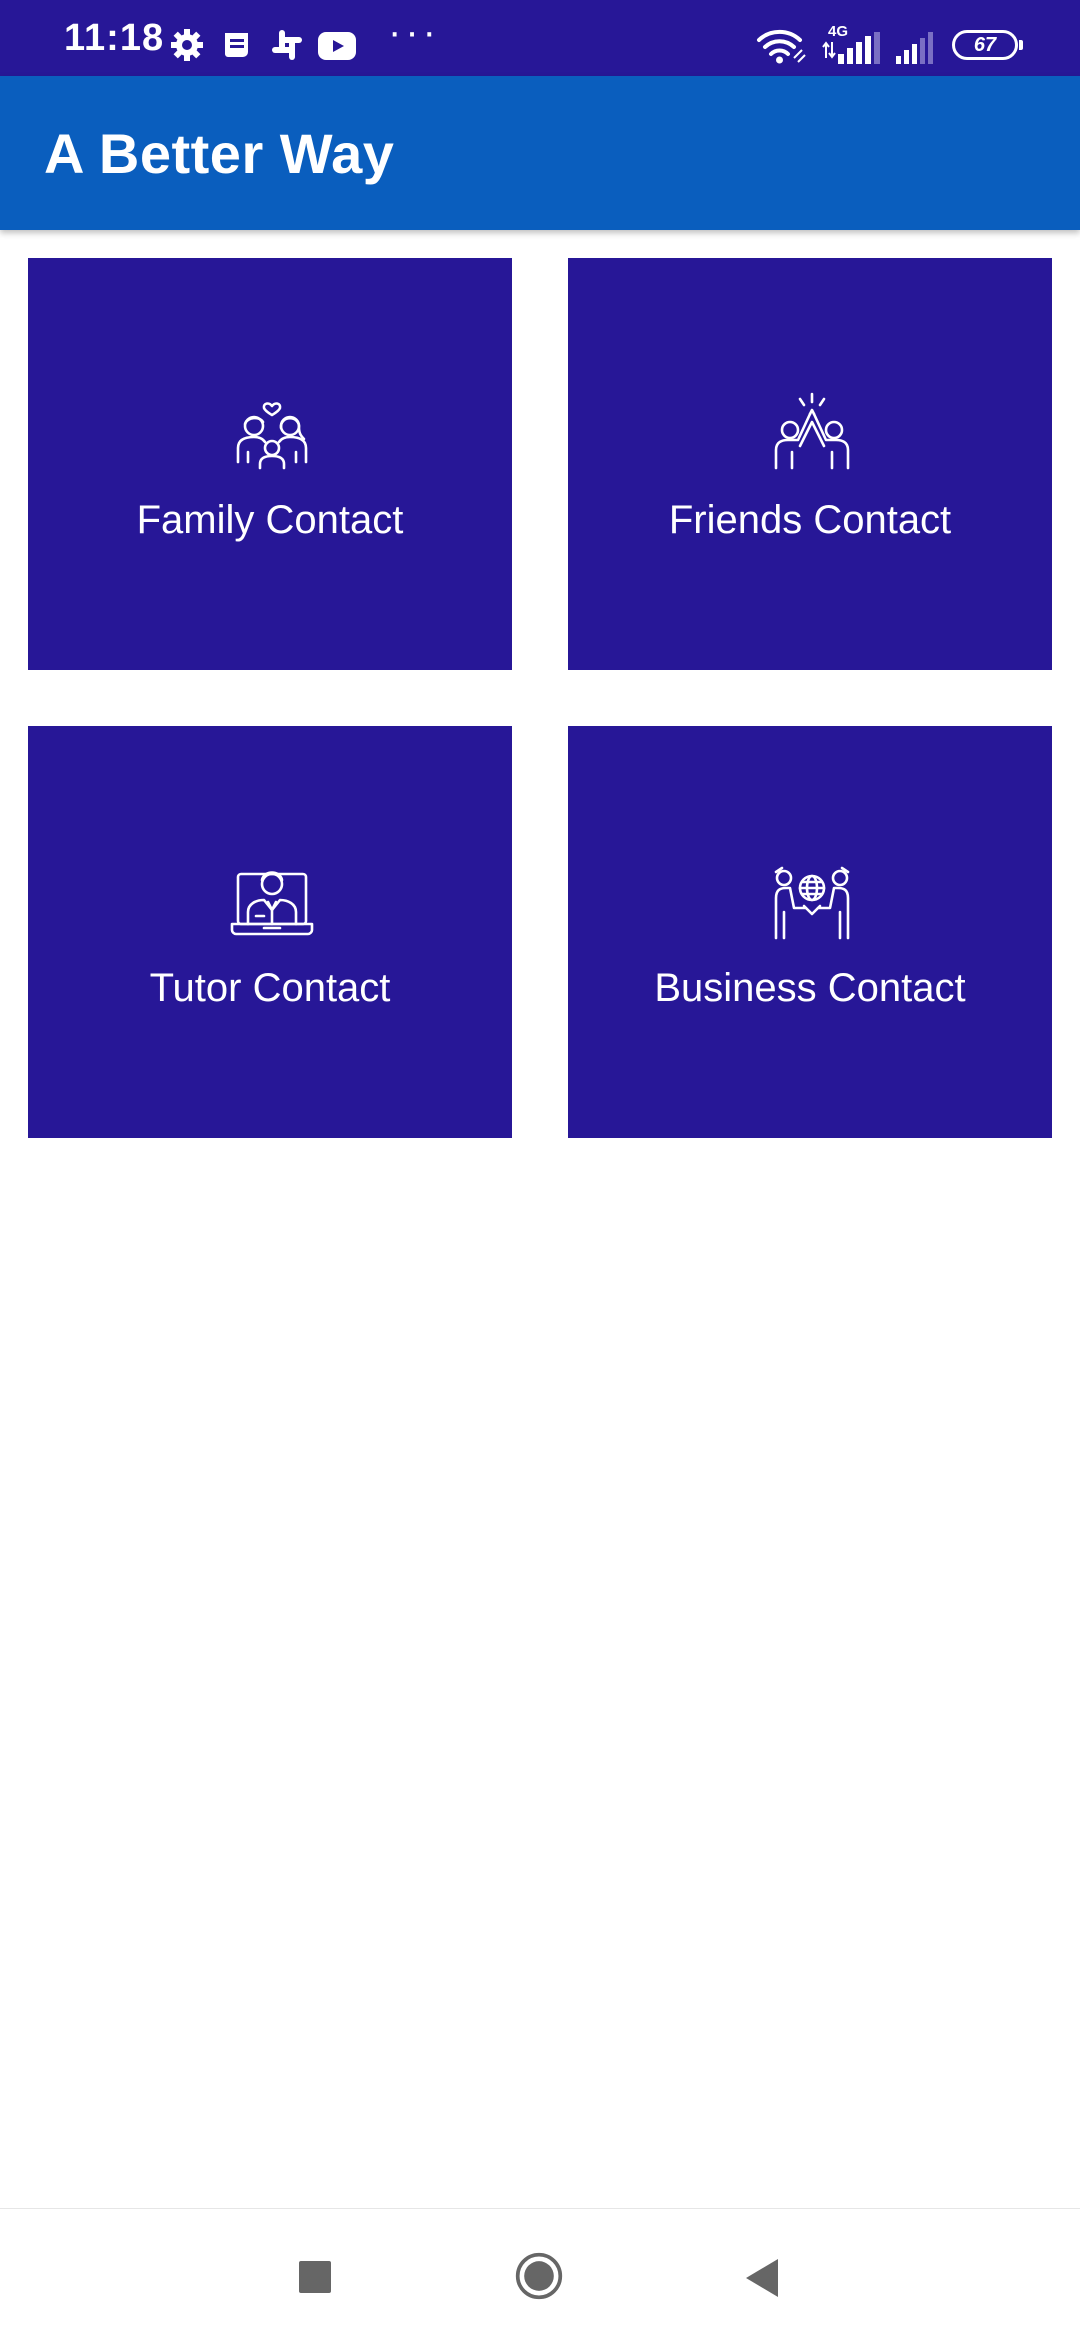 The height and width of the screenshot is (2341, 1080). What do you see at coordinates (316, 2278) in the screenshot?
I see `recents-square-icon` at bounding box center [316, 2278].